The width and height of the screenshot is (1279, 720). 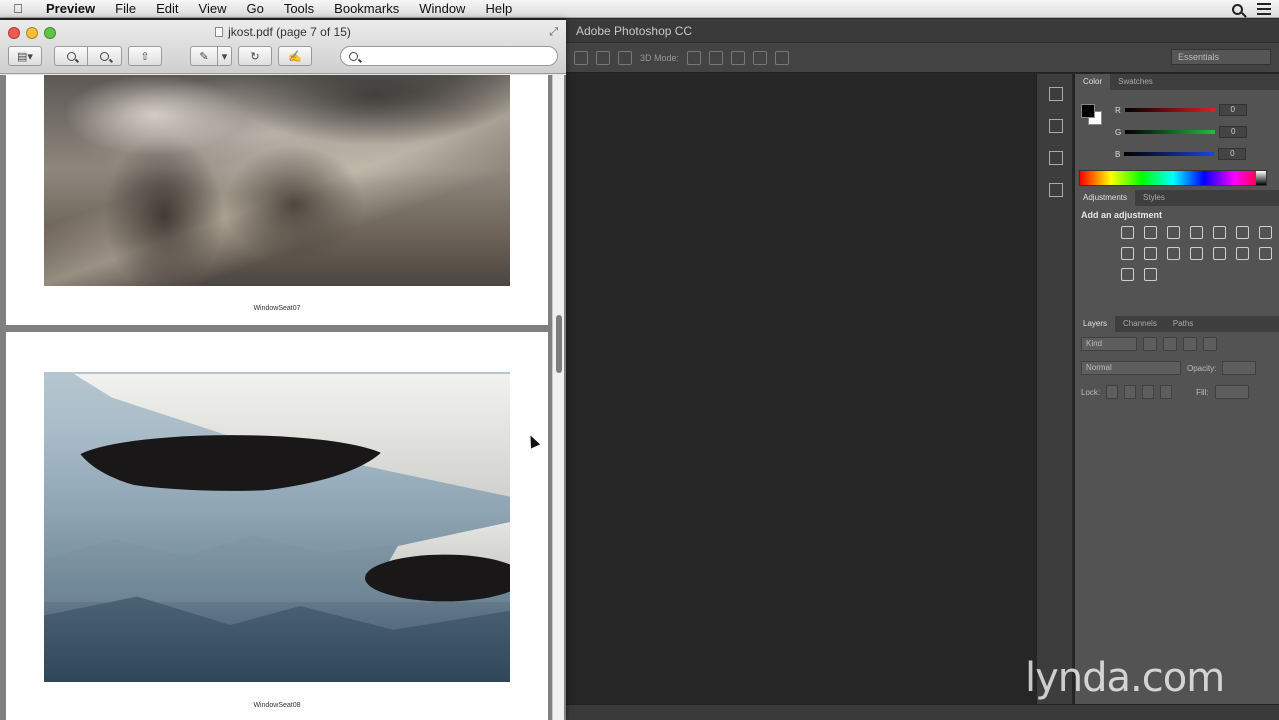 What do you see at coordinates (1173, 178) in the screenshot?
I see `color-spectrum` at bounding box center [1173, 178].